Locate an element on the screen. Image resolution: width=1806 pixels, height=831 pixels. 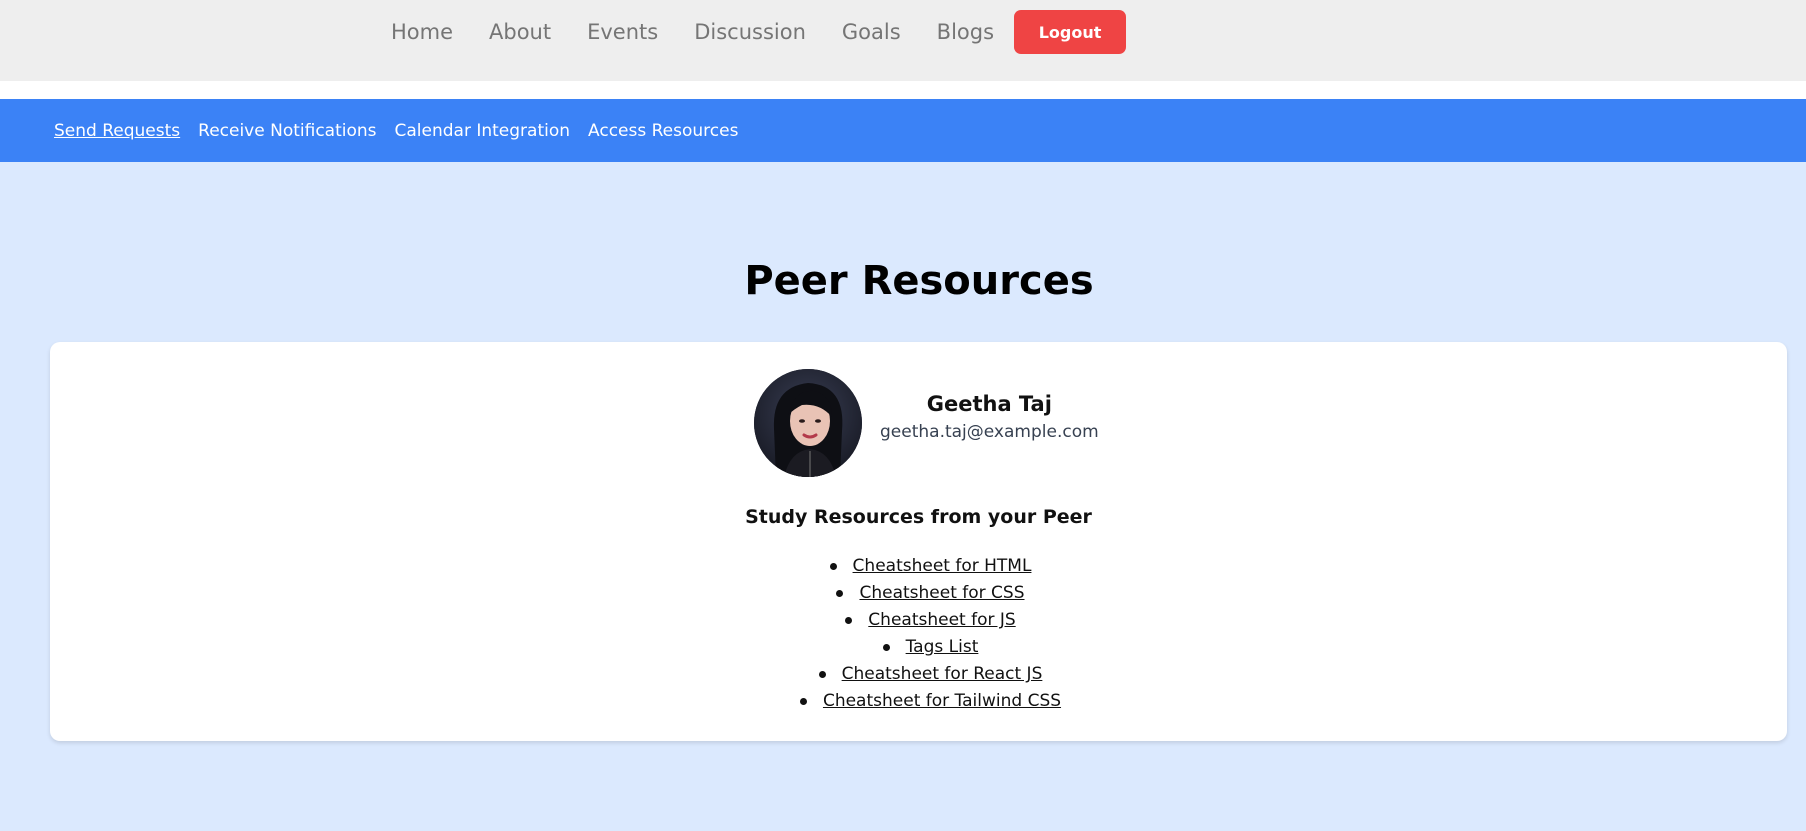
list-item: Cheatsheet for React JS is located at coordinates (928, 674).